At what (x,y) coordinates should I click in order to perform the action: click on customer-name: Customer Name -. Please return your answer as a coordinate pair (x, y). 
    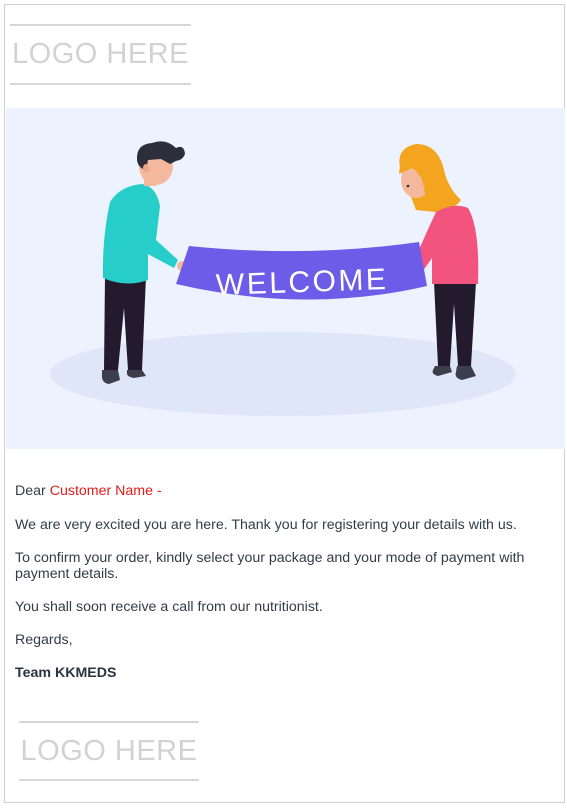
    Looking at the image, I should click on (105, 491).